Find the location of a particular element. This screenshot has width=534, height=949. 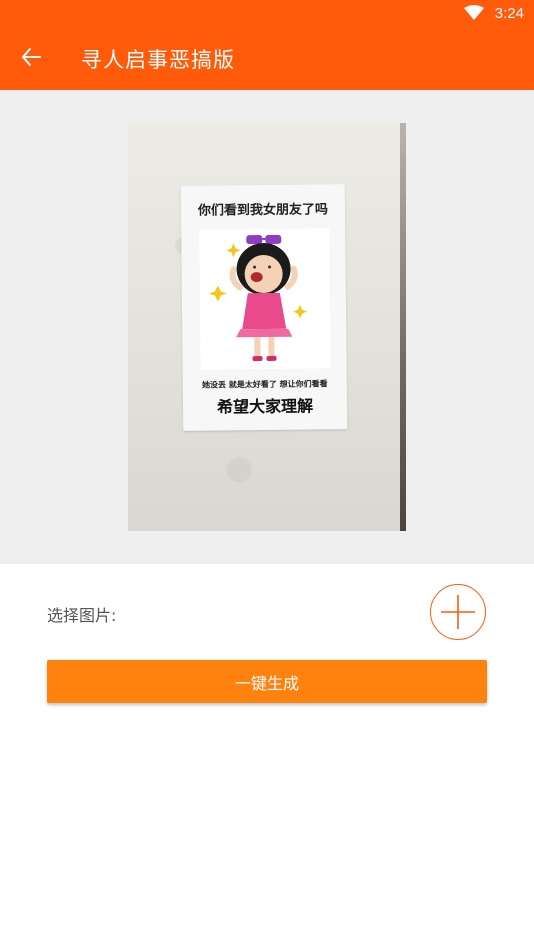

cartoon-girl-figure is located at coordinates (265, 299).